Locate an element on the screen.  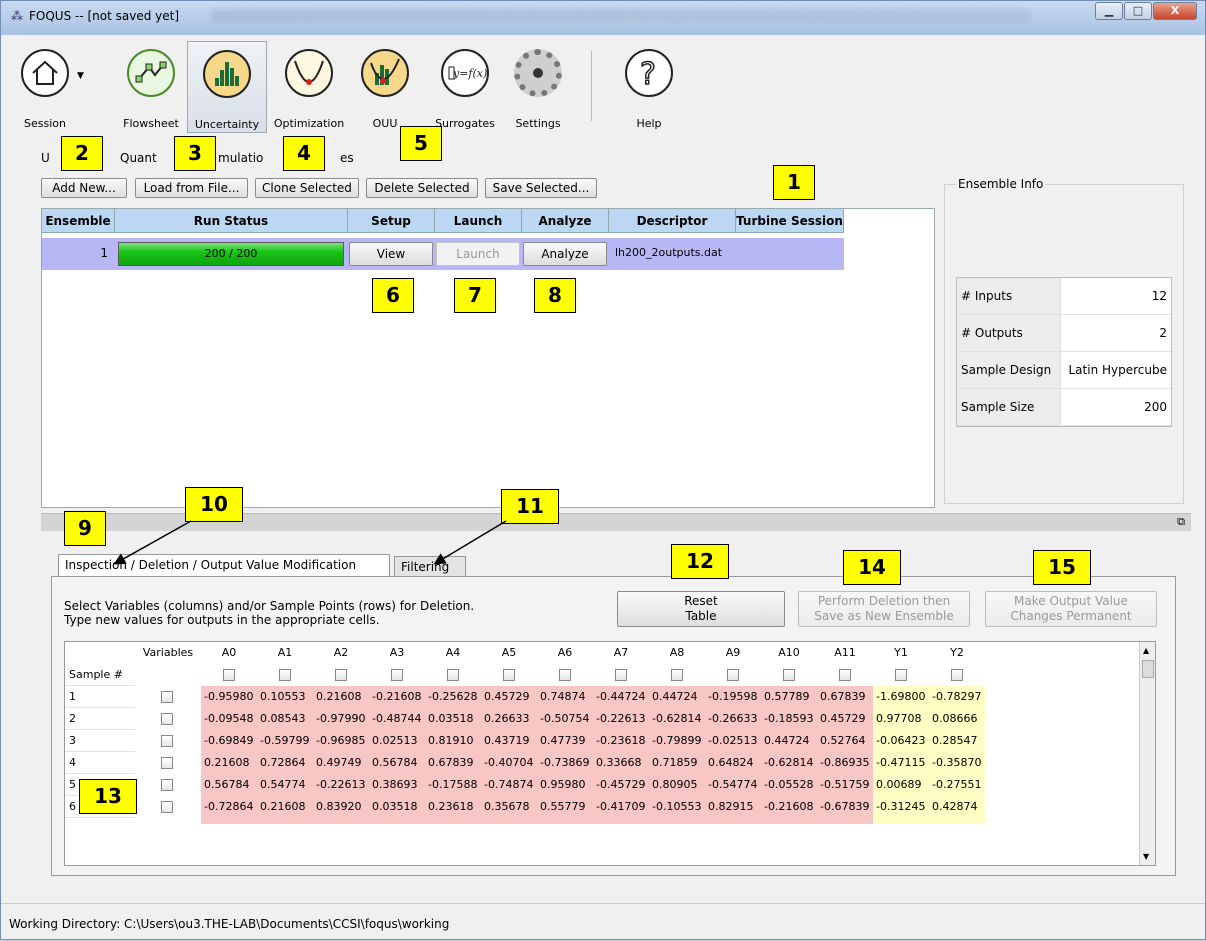
toolbar-session: ▼ Session is located at coordinates (48, 87).